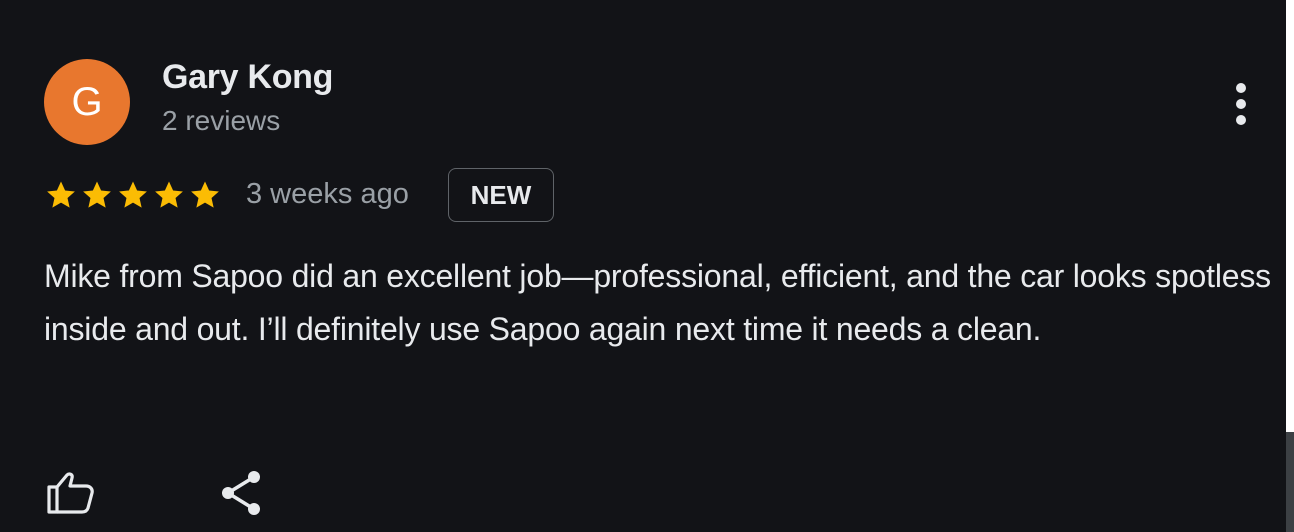  I want to click on avatar-letter: G, so click(87, 101).